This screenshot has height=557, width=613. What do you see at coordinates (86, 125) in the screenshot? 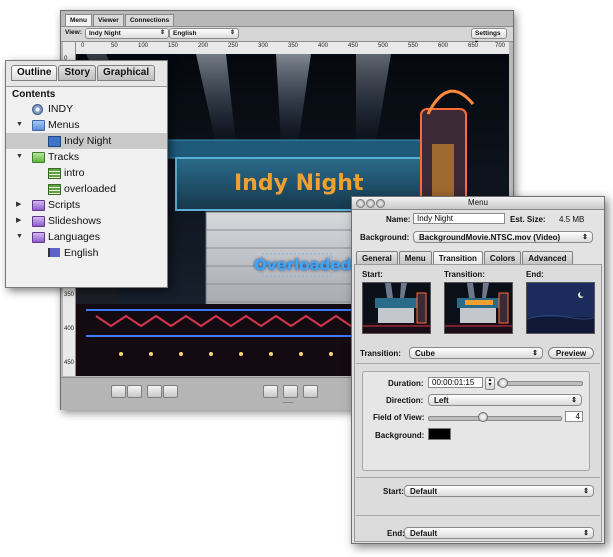
I see `tree-item-menus: ▼ Menus` at bounding box center [86, 125].